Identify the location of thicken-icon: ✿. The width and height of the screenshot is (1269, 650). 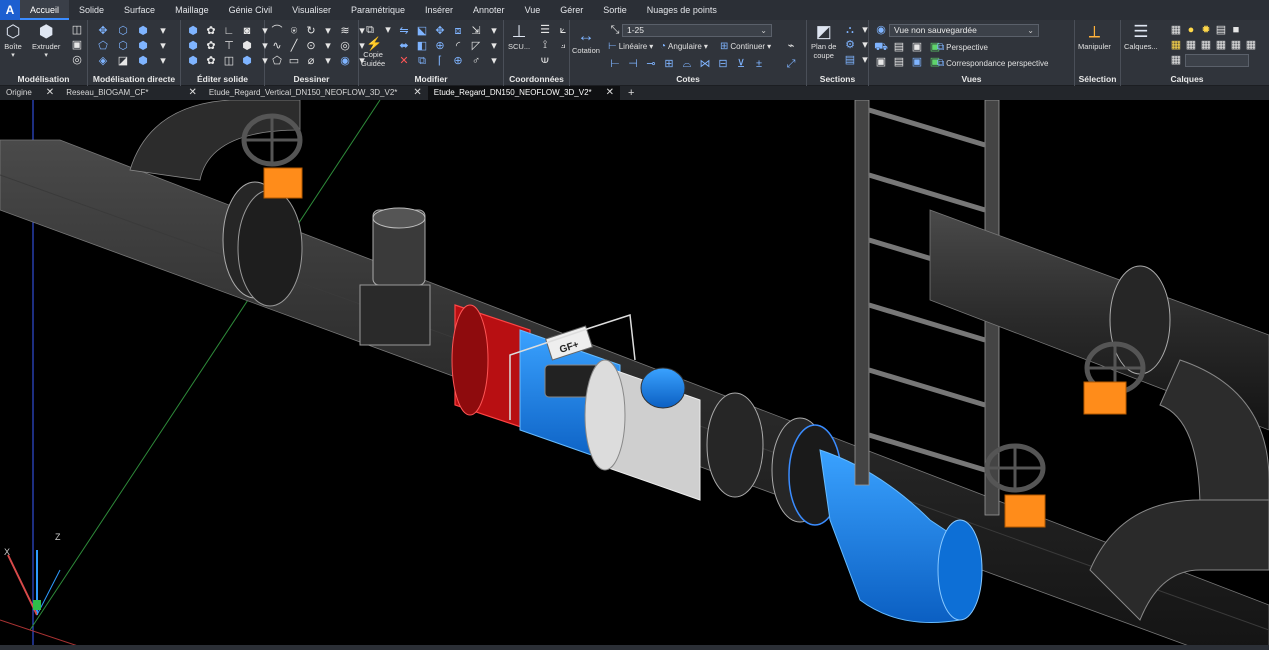
(211, 61).